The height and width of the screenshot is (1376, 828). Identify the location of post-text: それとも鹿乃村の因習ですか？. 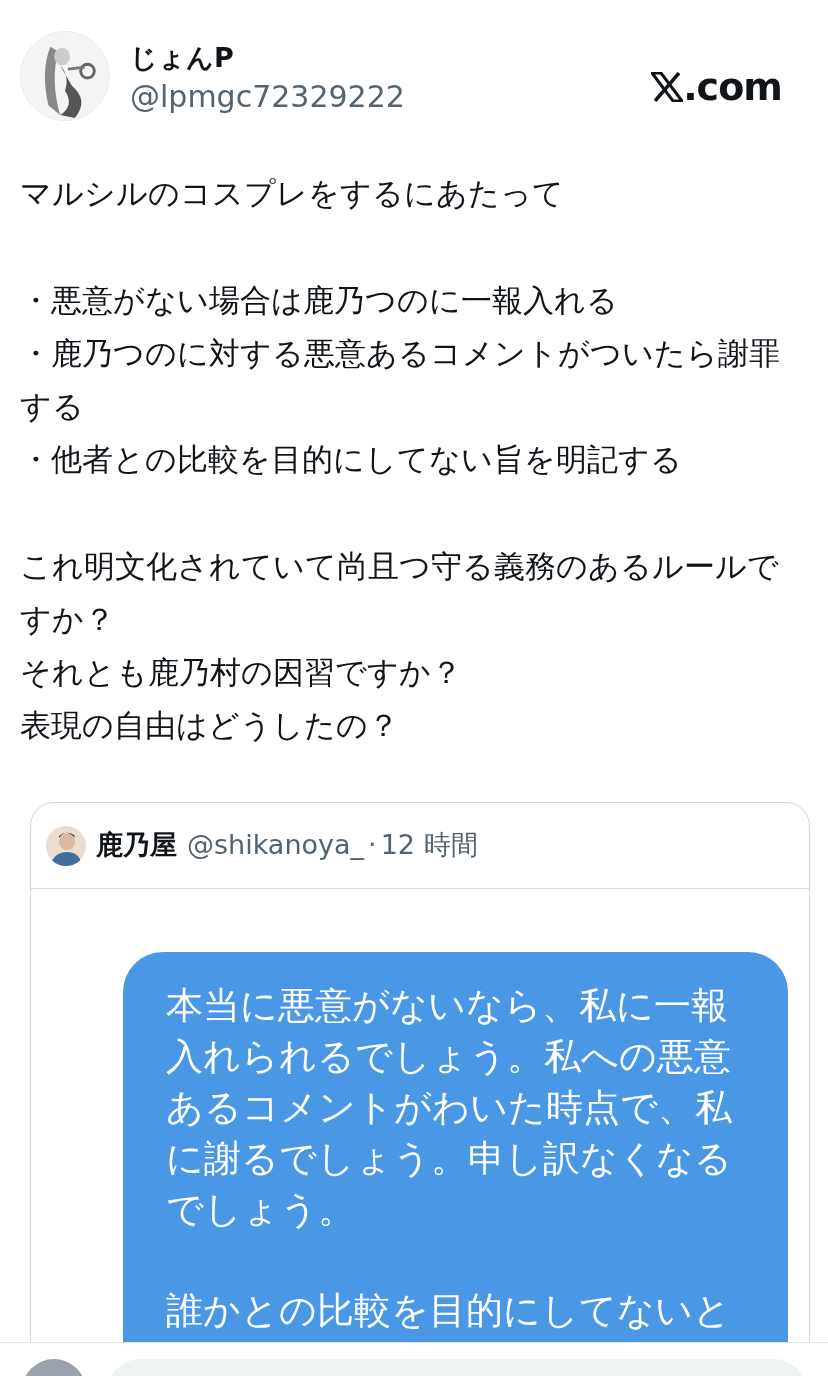
(241, 672).